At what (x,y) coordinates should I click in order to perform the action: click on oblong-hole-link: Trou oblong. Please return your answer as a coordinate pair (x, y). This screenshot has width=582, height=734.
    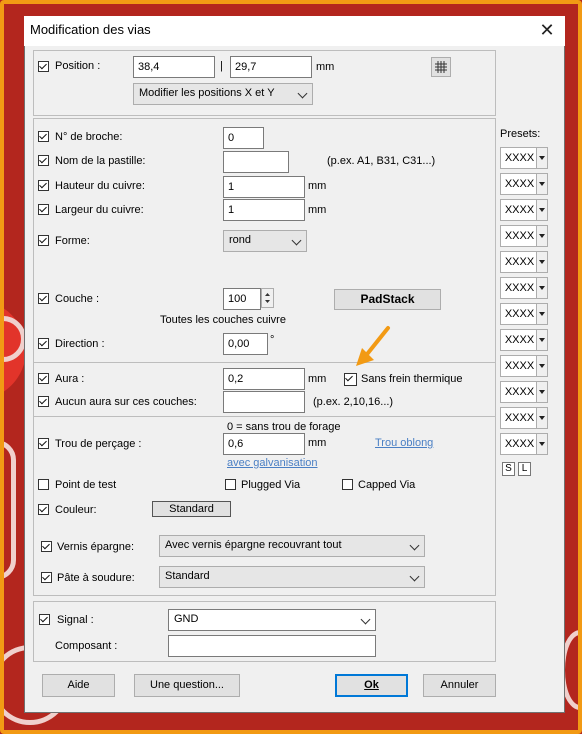
    Looking at the image, I should click on (404, 443).